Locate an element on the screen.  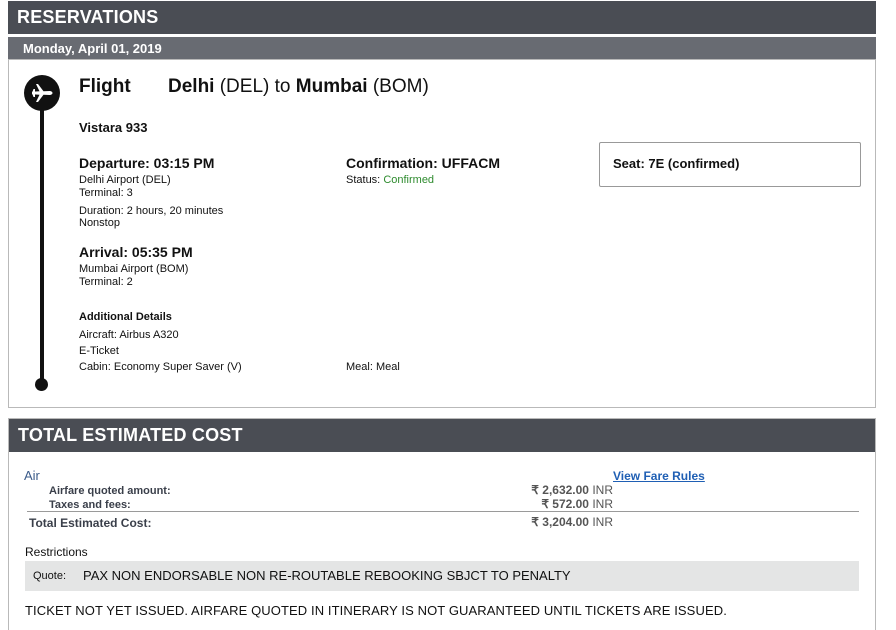
timeline-end-dot is located at coordinates (41, 384).